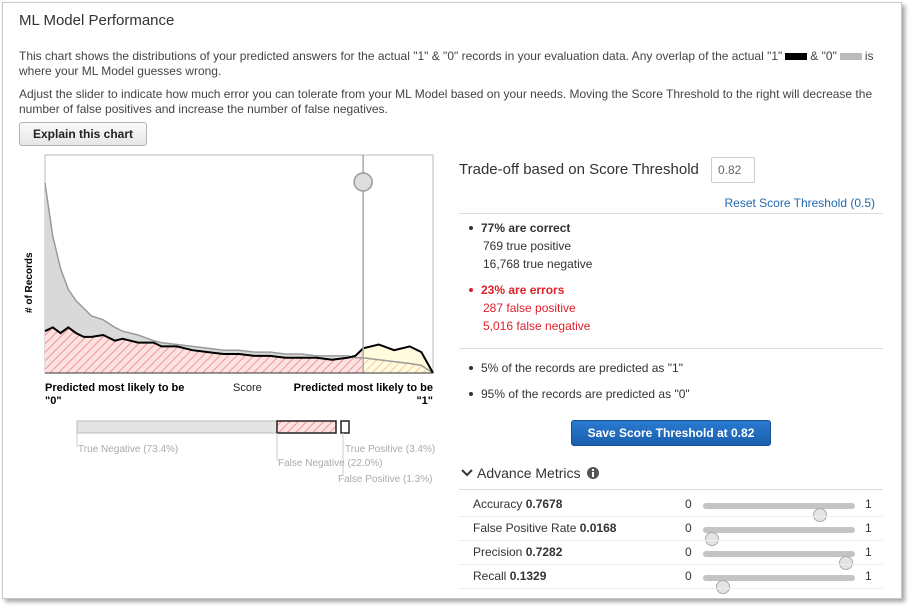 This screenshot has width=910, height=607. I want to click on metric-row: Recall 0.1329 0 1, so click(671, 579).